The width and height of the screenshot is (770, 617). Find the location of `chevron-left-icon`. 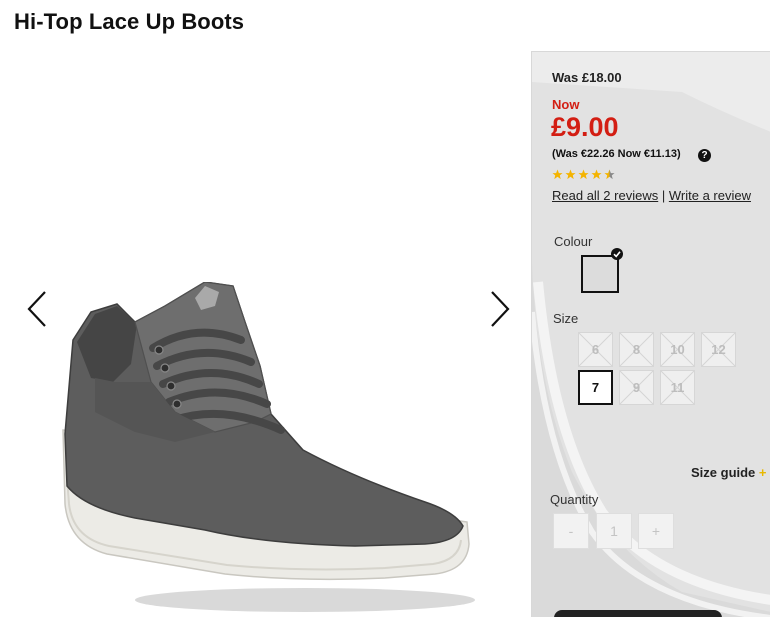

chevron-left-icon is located at coordinates (37, 309).